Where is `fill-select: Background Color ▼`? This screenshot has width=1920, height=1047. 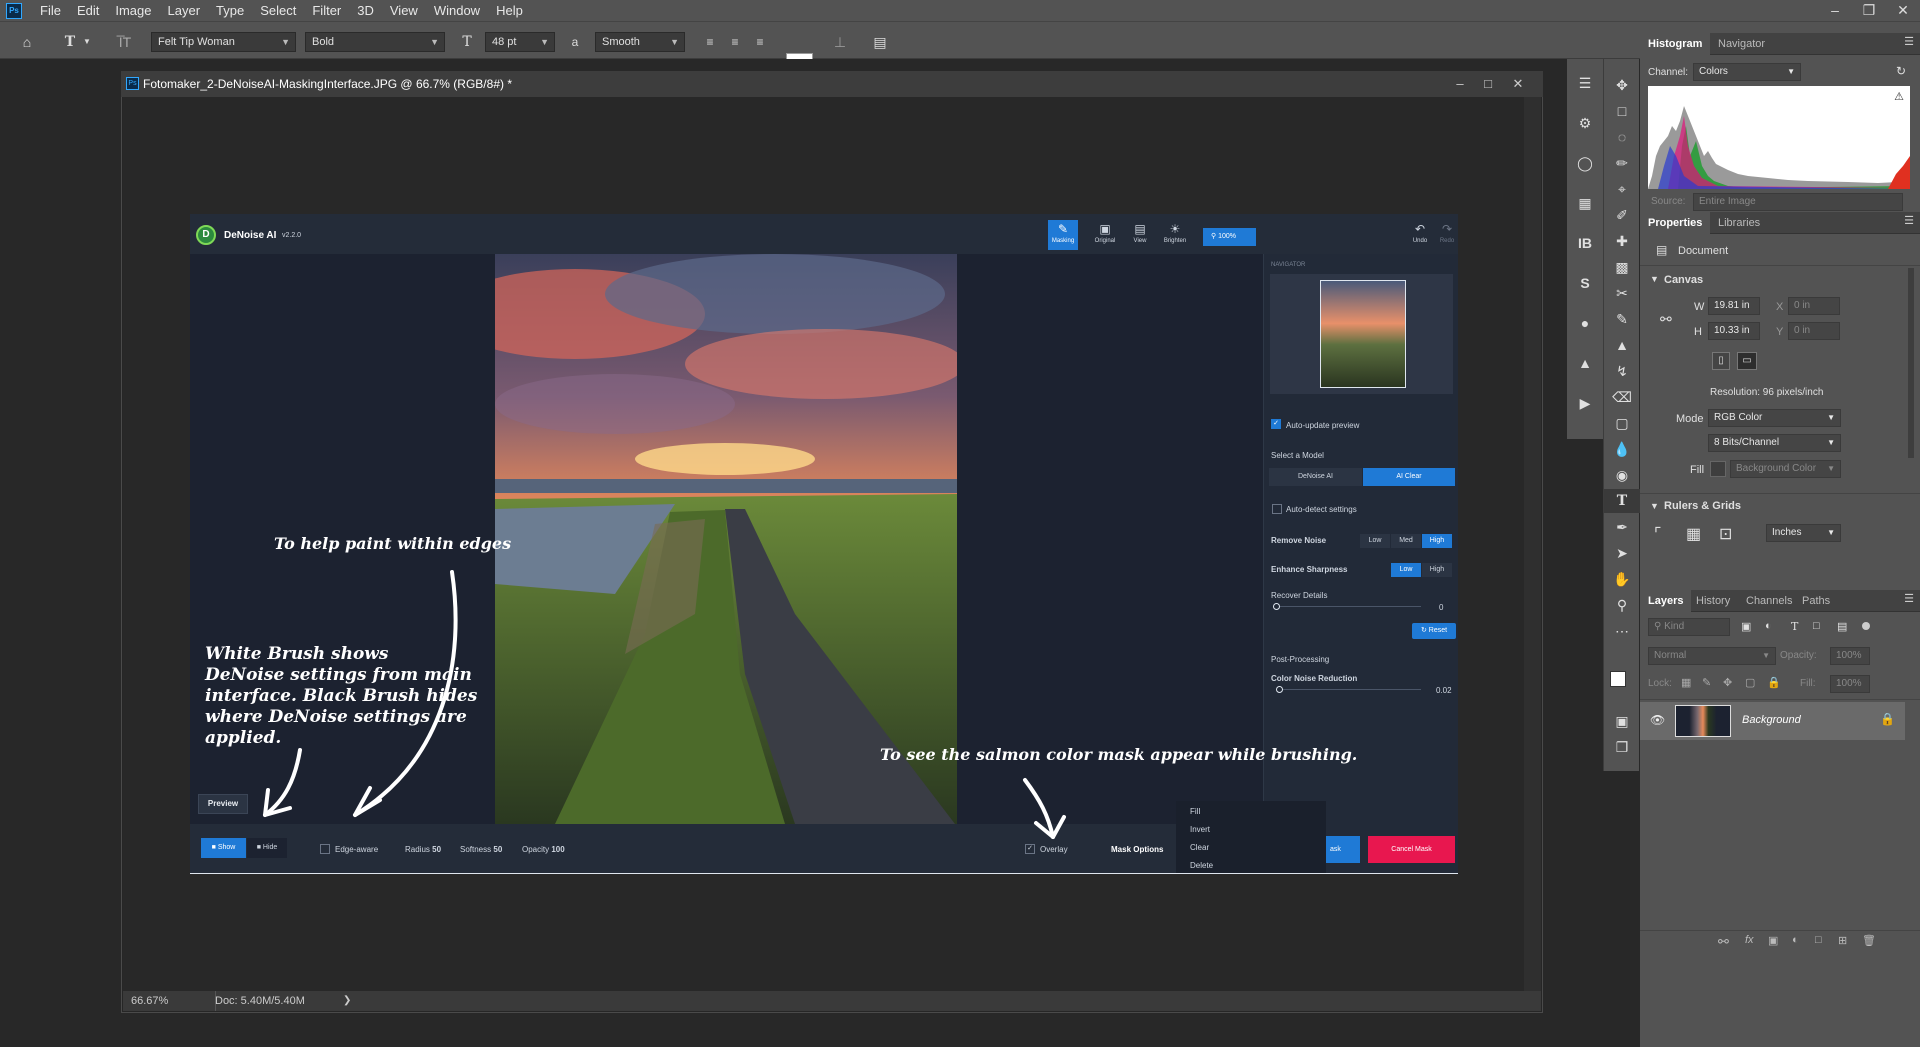
fill-select: Background Color ▼ is located at coordinates (1785, 469).